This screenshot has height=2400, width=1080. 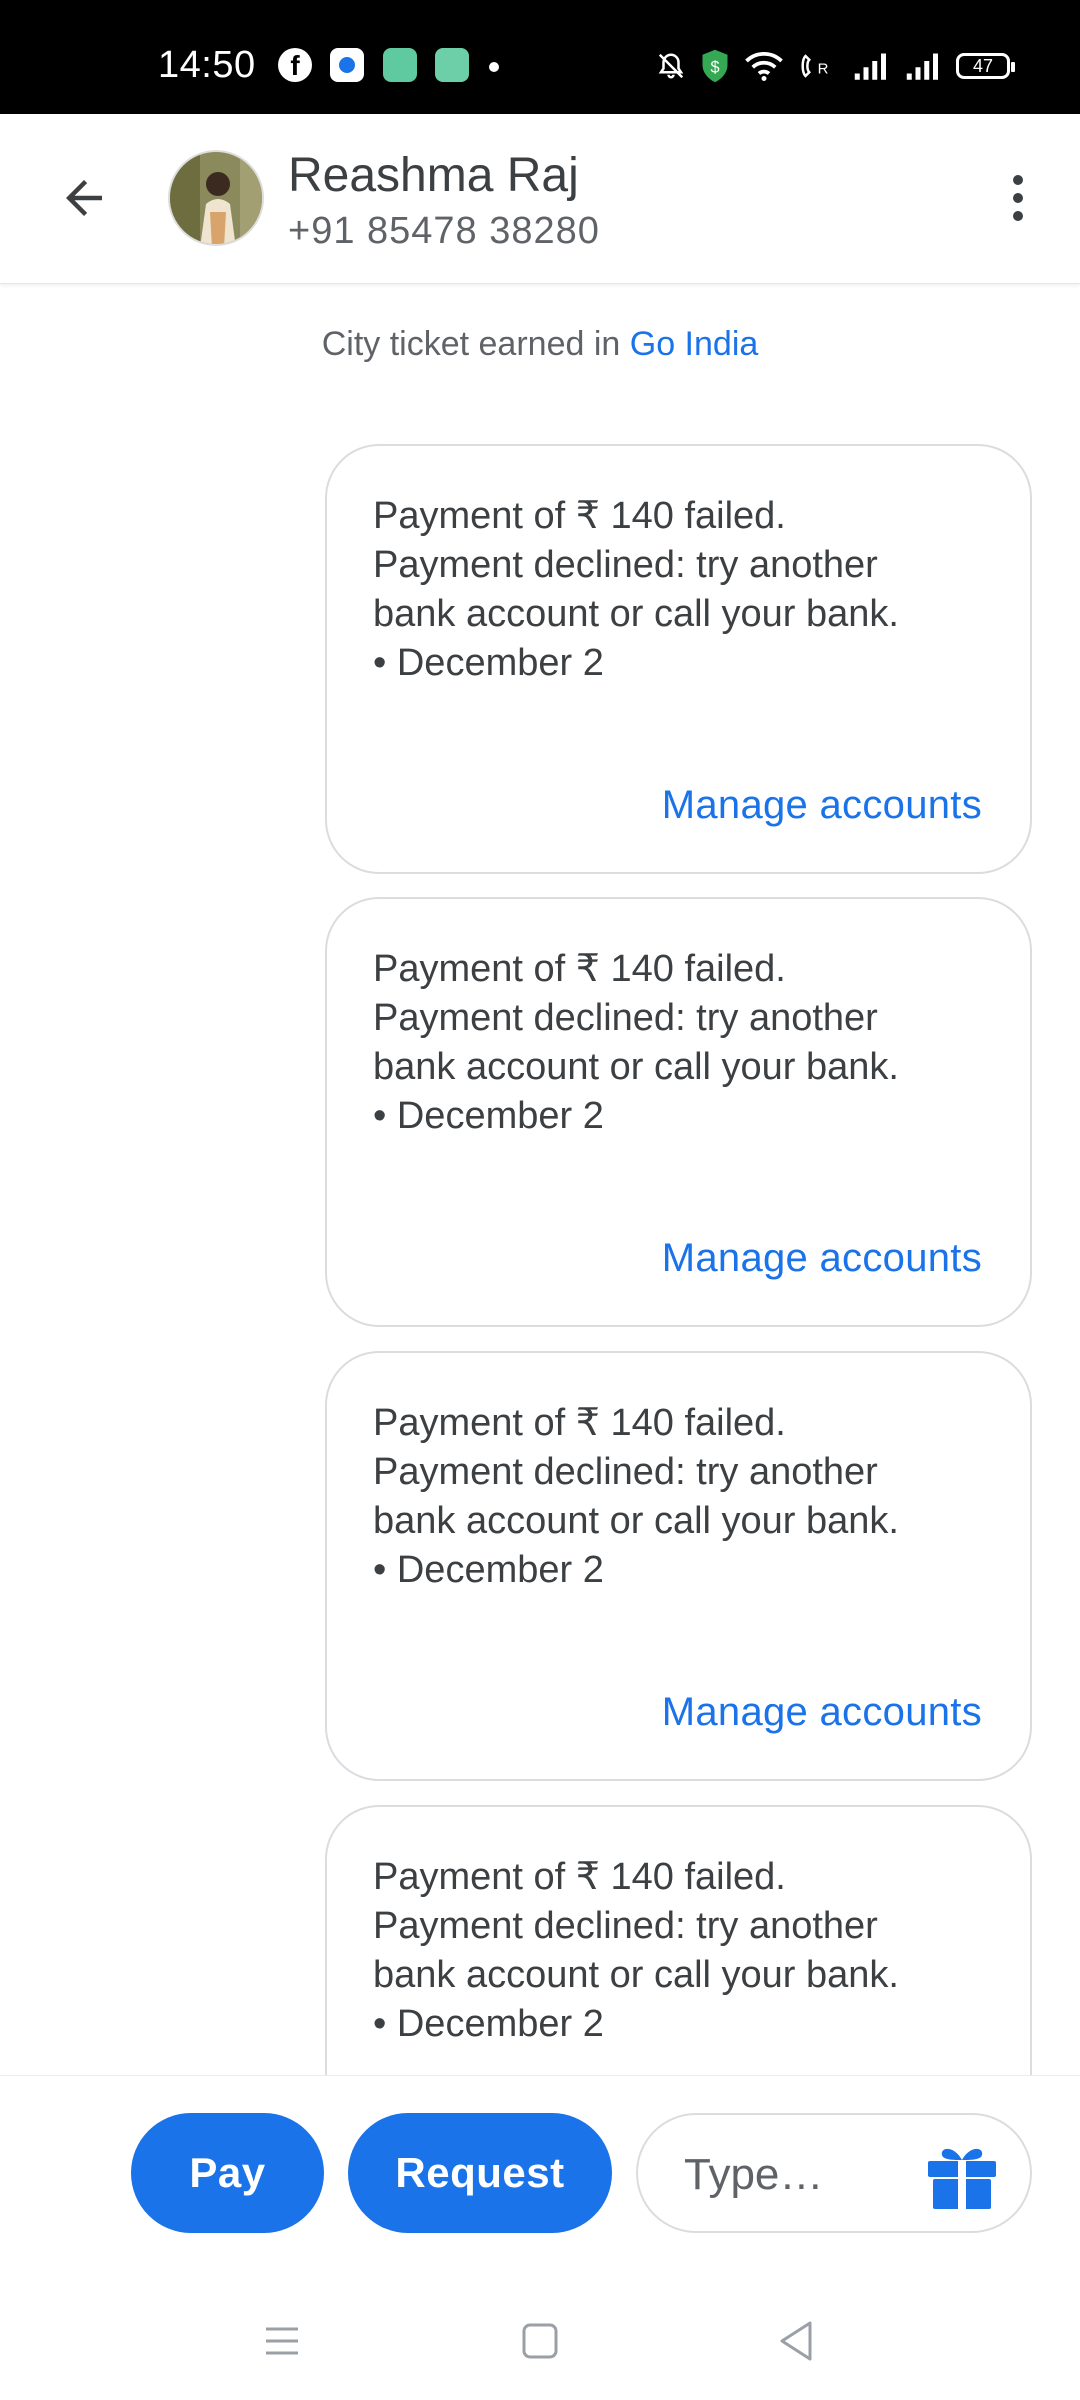 I want to click on home-button, so click(x=540, y=2341).